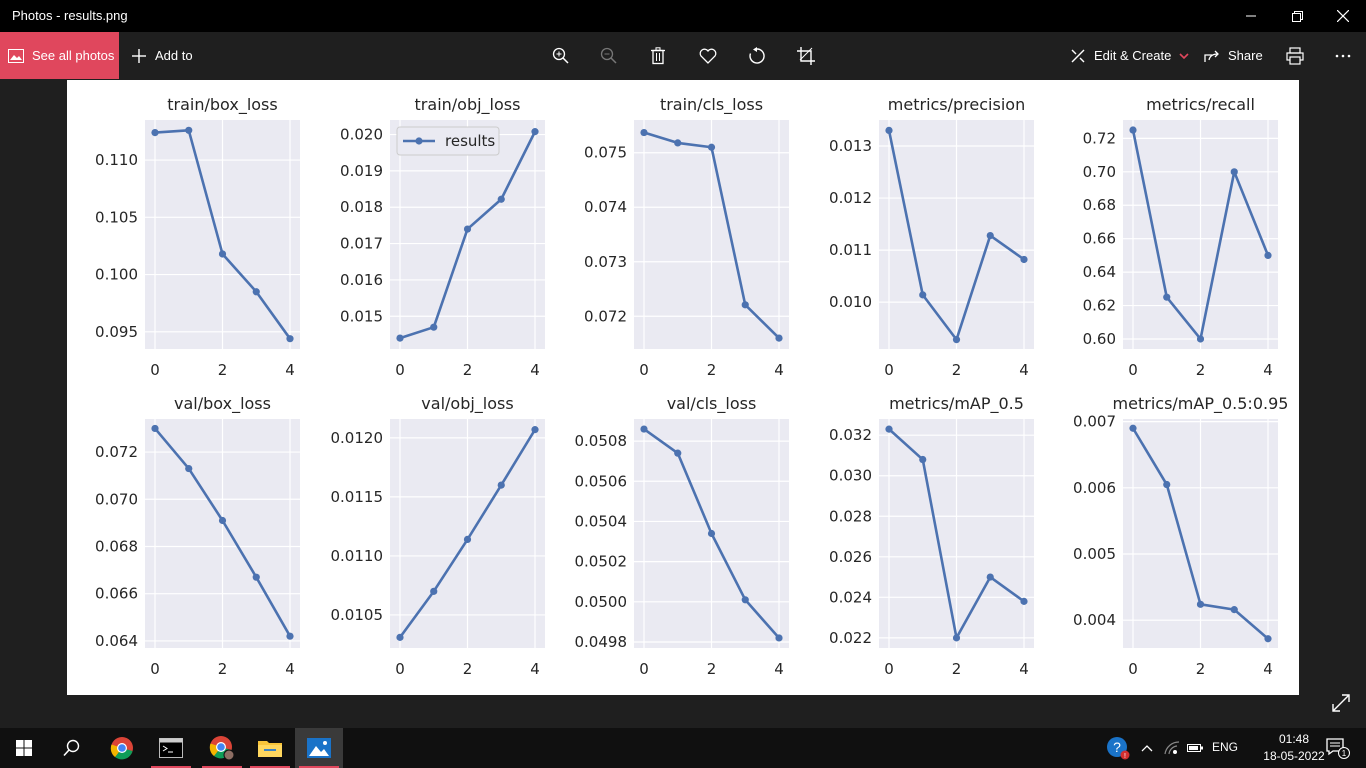 This screenshot has height=768, width=1366. Describe the element at coordinates (1338, 748) in the screenshot. I see `action-center-button: 1` at that location.